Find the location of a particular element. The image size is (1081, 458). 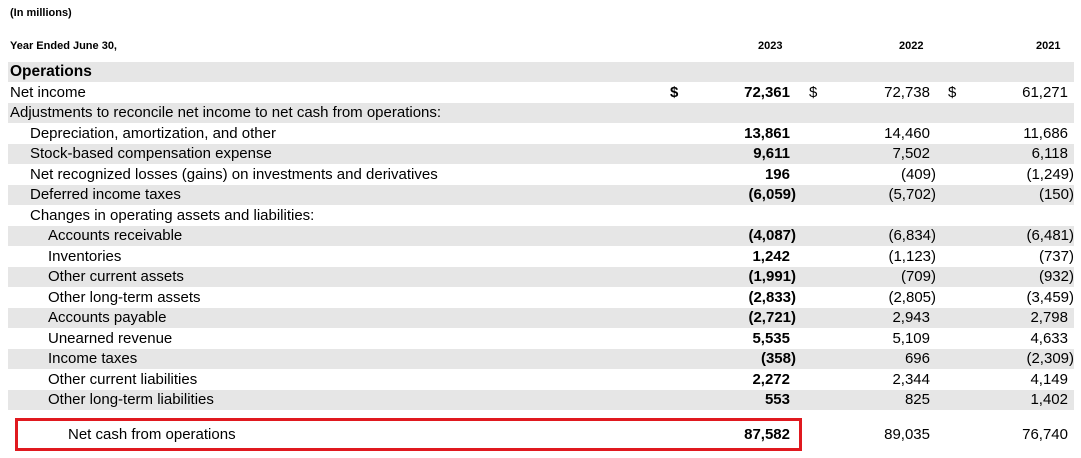

row-label: Other current liabilities is located at coordinates (123, 379).